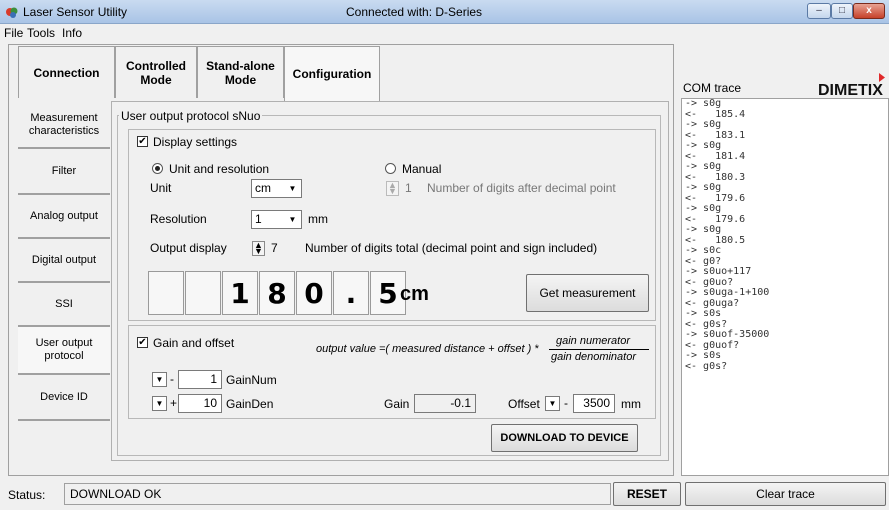  I want to click on minimize-button: –, so click(819, 11).